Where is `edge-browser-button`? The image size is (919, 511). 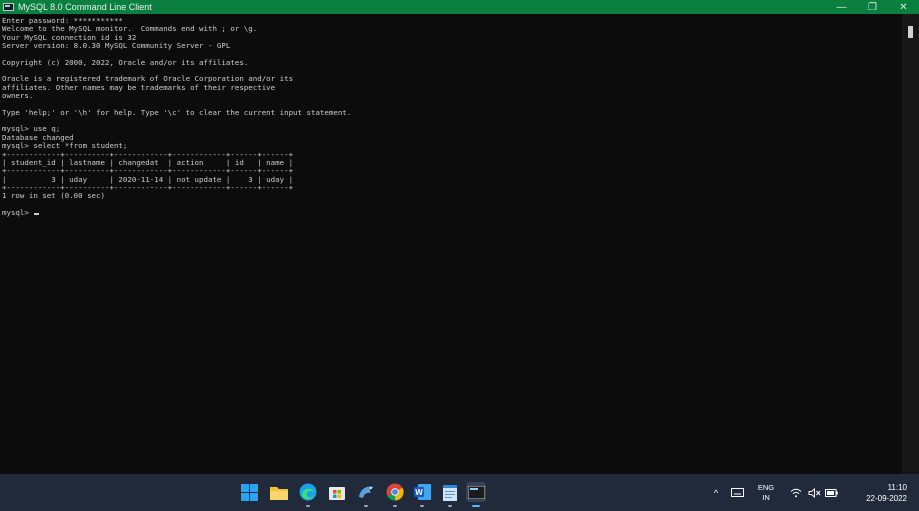
edge-browser-button is located at coordinates (308, 494).